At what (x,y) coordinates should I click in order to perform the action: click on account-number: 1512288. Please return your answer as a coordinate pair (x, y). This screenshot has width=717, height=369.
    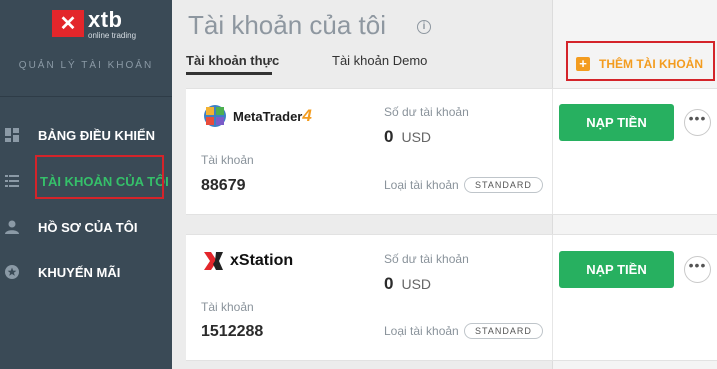
    Looking at the image, I should click on (232, 331).